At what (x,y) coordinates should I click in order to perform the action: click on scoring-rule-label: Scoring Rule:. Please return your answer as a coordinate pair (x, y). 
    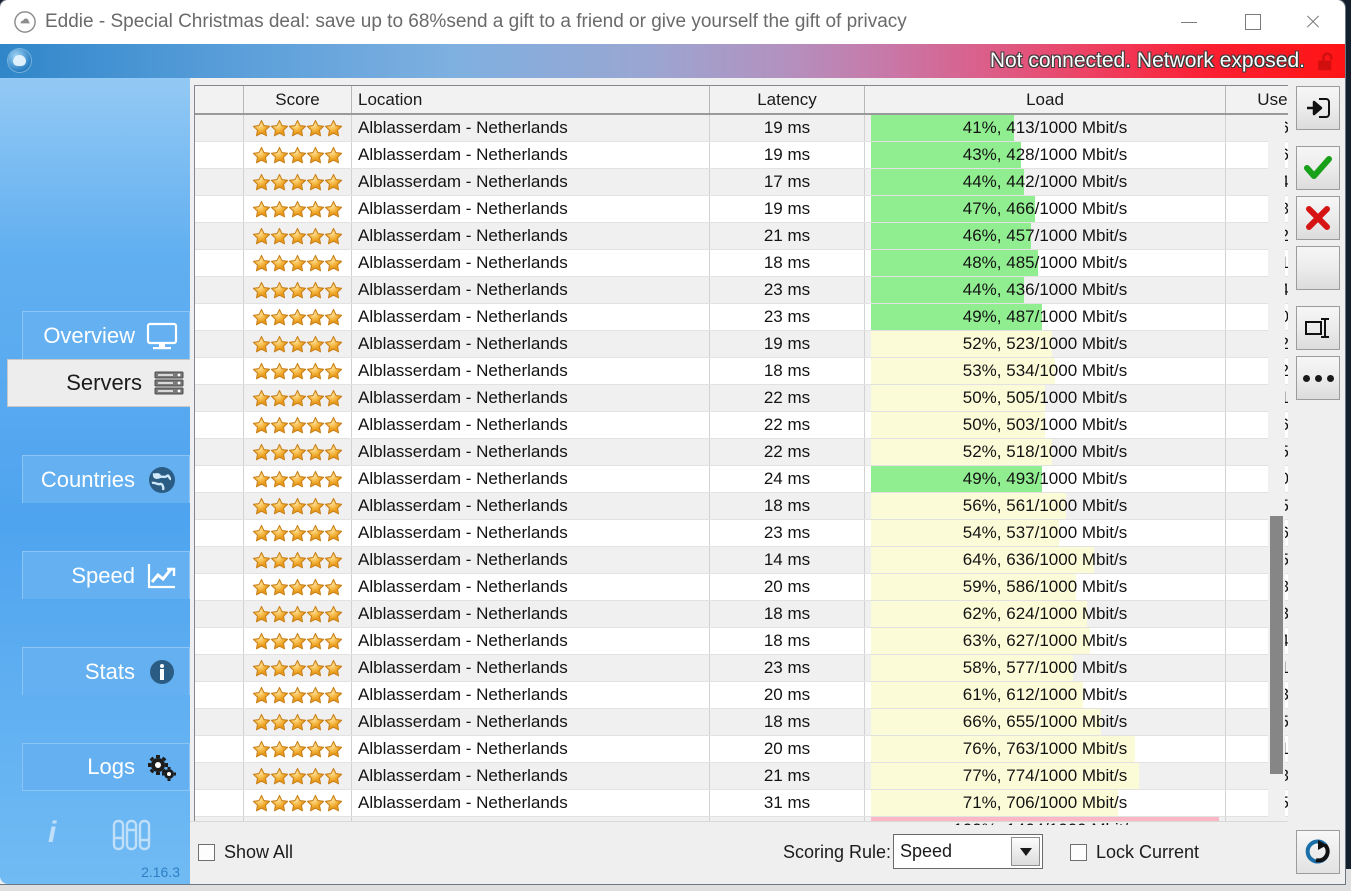
    Looking at the image, I should click on (837, 852).